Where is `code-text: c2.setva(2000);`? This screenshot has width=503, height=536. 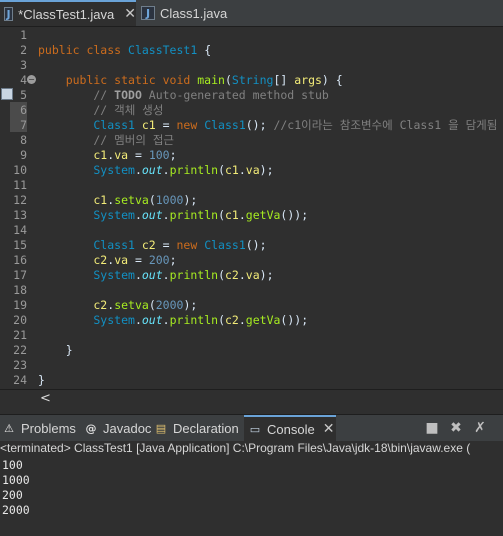
code-text: c2.setva(2000); is located at coordinates (117, 305).